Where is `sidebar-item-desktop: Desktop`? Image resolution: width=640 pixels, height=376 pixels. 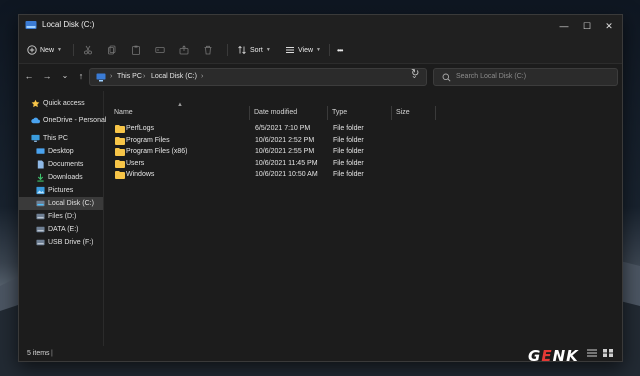 sidebar-item-desktop: Desktop is located at coordinates (61, 151).